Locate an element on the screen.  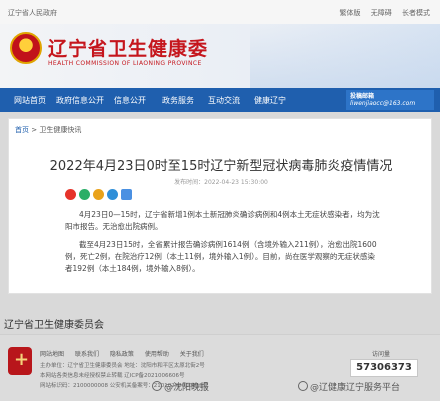
footer-org-title: 辽宁省卫生健康委员会 is located at coordinates (54, 325).